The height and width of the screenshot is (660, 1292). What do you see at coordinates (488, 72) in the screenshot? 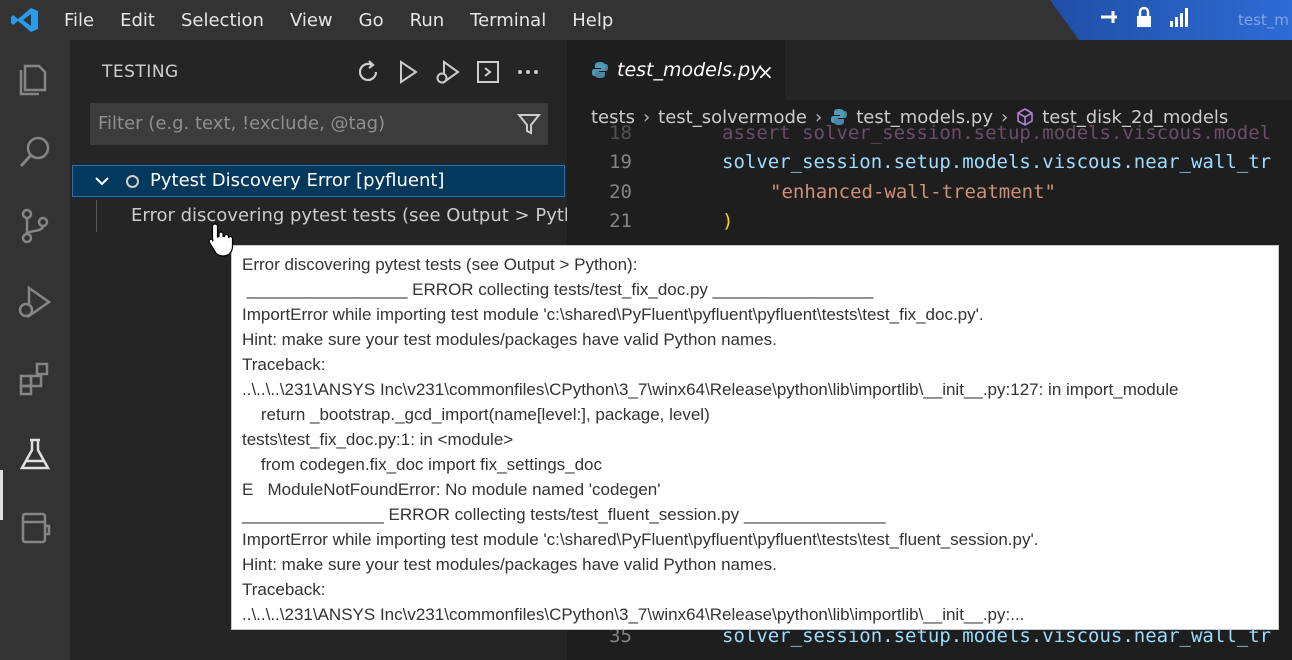
I see `show-output-icon` at bounding box center [488, 72].